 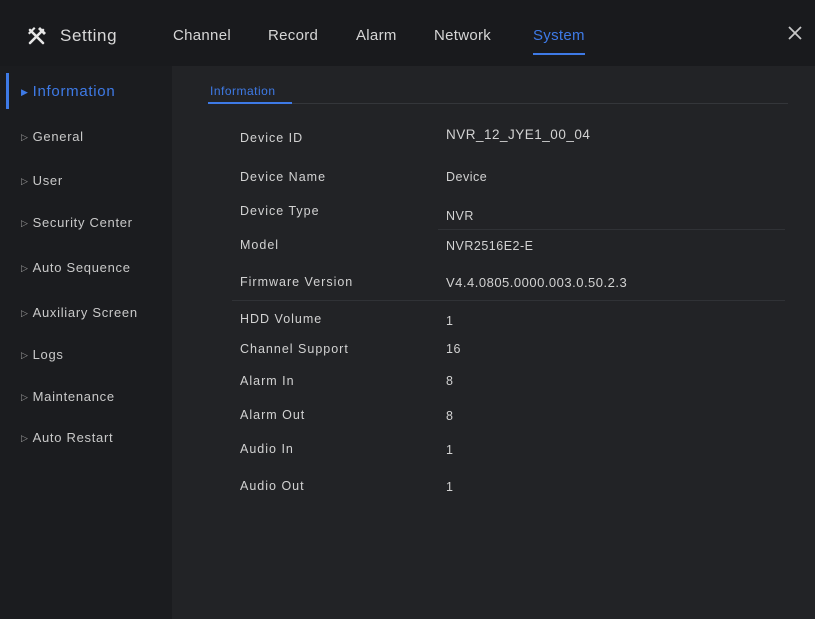 What do you see at coordinates (281, 319) in the screenshot?
I see `hdd-volume-label: HDD Volume` at bounding box center [281, 319].